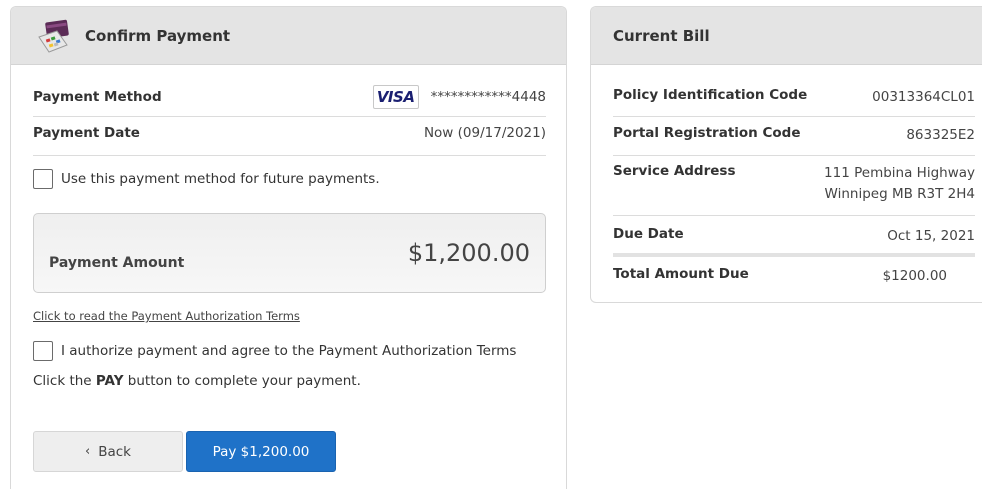 The image size is (982, 489). I want to click on due-date-value: Oct 15, 2021, so click(931, 236).